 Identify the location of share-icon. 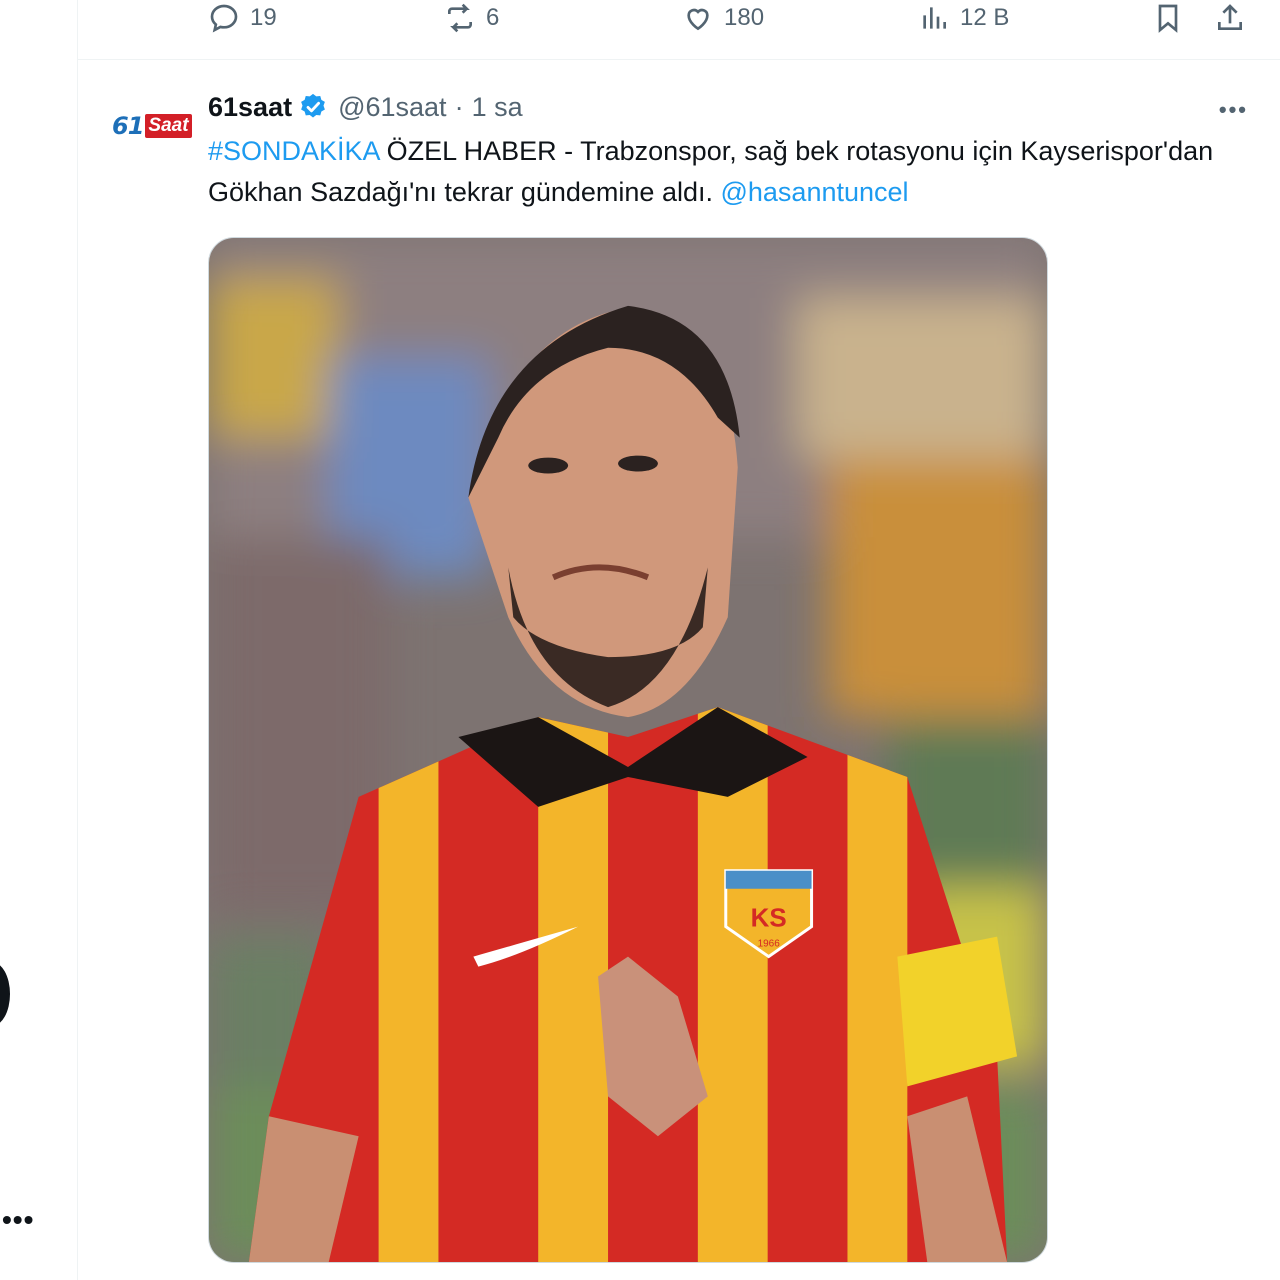
(1230, 17).